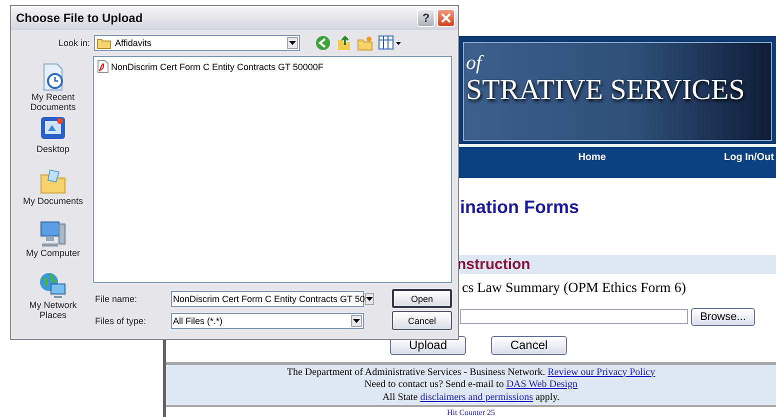 Image resolution: width=776 pixels, height=417 pixels. What do you see at coordinates (344, 43) in the screenshot?
I see `up-folder-icon` at bounding box center [344, 43].